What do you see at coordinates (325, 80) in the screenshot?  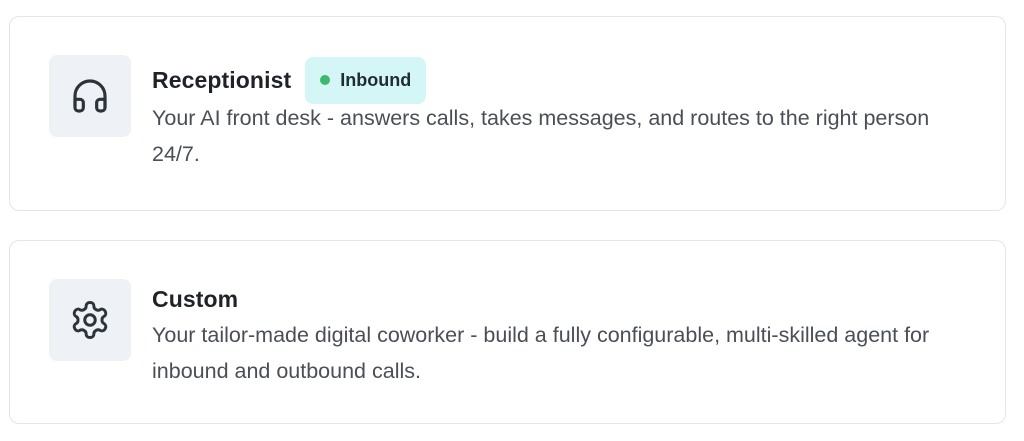 I see `status-dot-icon` at bounding box center [325, 80].